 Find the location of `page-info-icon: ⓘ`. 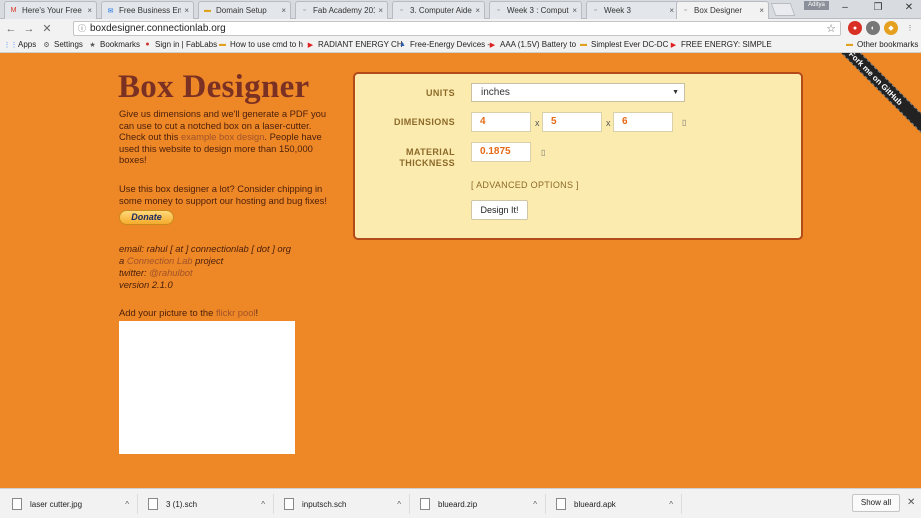

page-info-icon: ⓘ is located at coordinates (82, 28).